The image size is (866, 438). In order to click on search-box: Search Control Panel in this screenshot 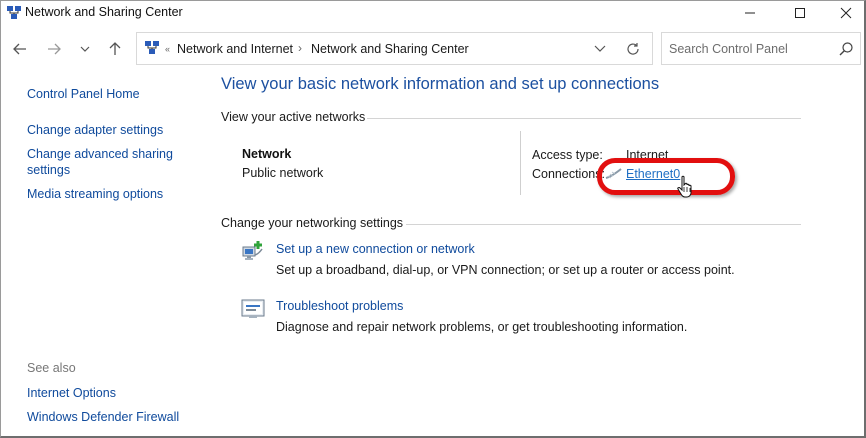, I will do `click(761, 48)`.